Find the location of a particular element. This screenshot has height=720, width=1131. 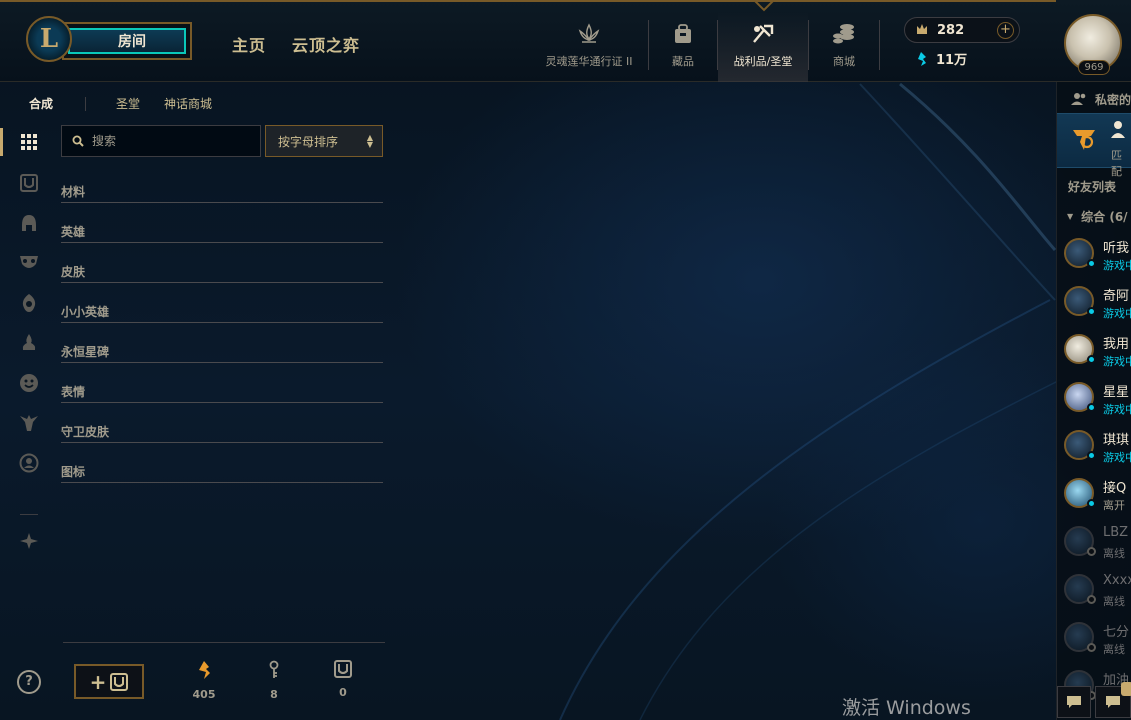

search-box is located at coordinates (161, 141).